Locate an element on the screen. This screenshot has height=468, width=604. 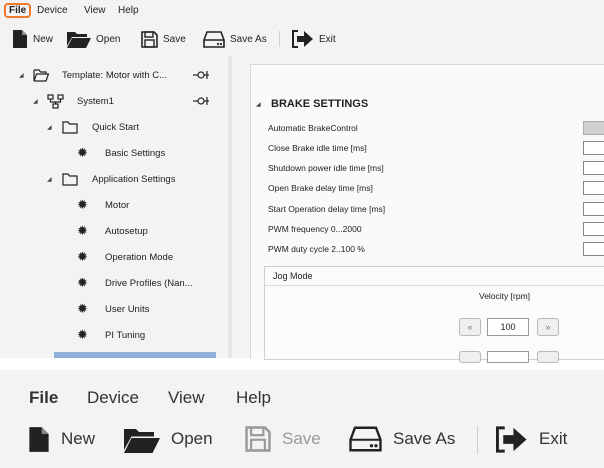
tree-item-motor: ✹ Motor is located at coordinates (114, 205).